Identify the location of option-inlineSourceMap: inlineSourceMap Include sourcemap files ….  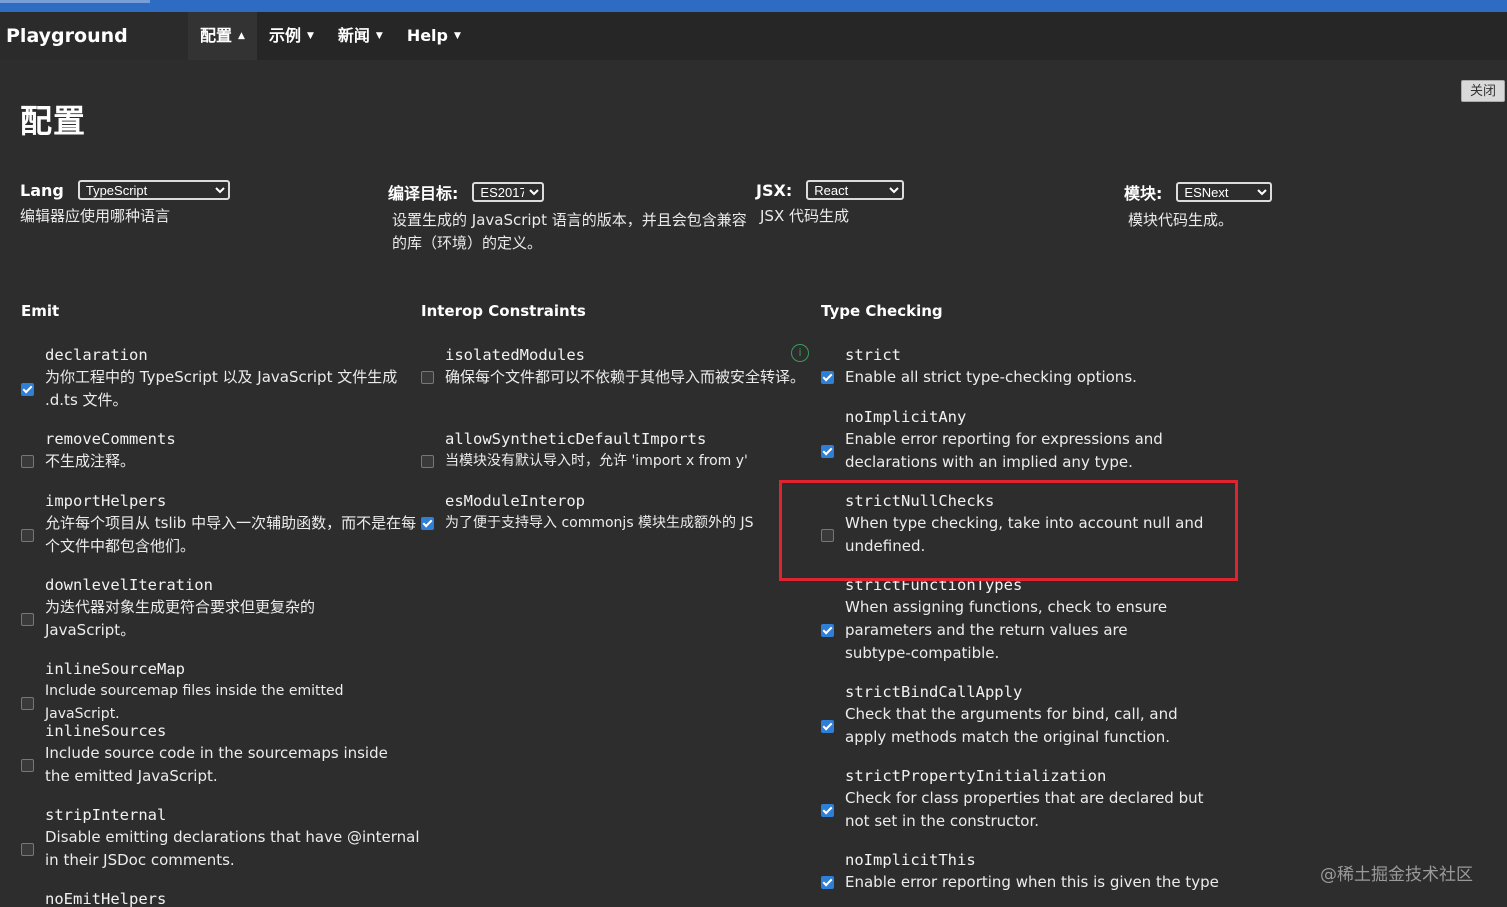
(221, 692).